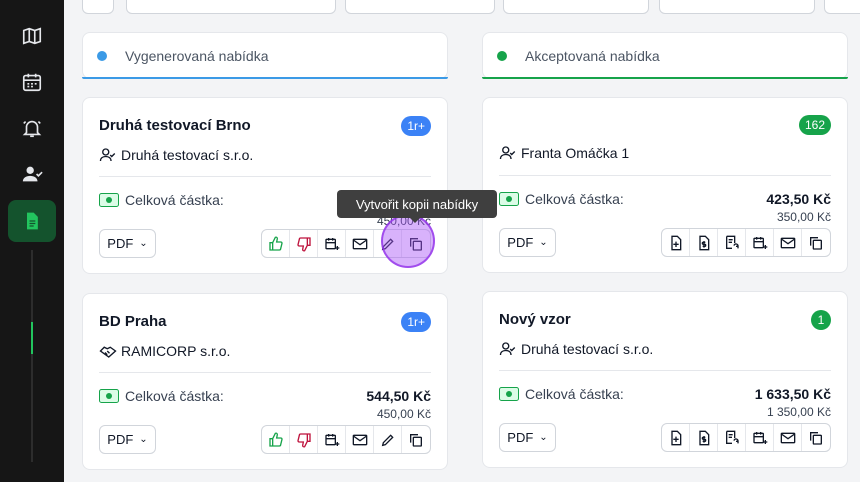 The image size is (860, 482). Describe the element at coordinates (803, 217) in the screenshot. I see `amount-net: 350,00 Kč` at that location.